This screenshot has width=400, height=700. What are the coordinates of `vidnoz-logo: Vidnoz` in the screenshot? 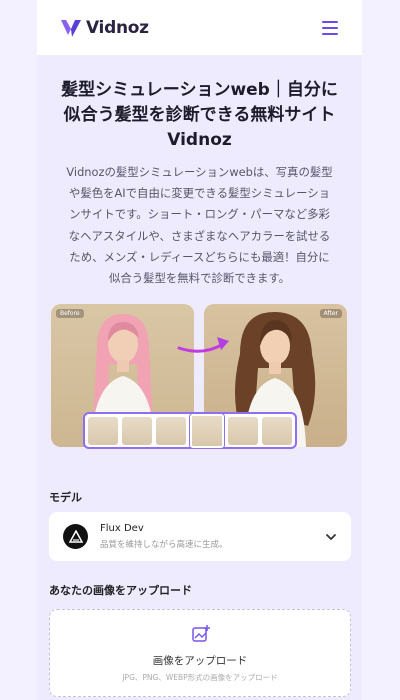 It's located at (104, 28).